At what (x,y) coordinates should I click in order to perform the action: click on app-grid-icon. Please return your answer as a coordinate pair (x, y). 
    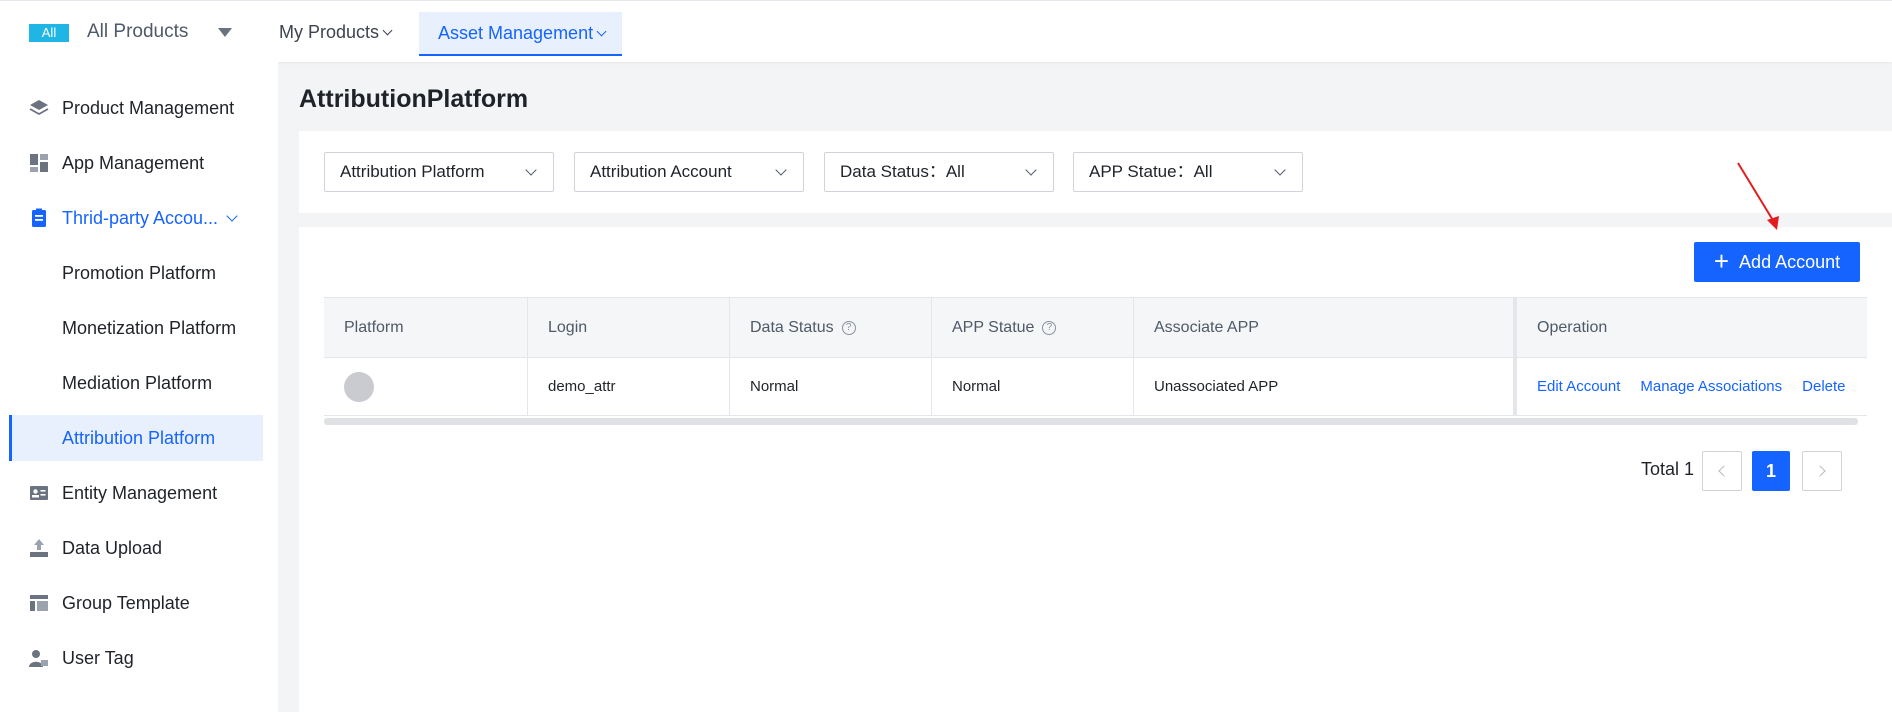
    Looking at the image, I should click on (39, 163).